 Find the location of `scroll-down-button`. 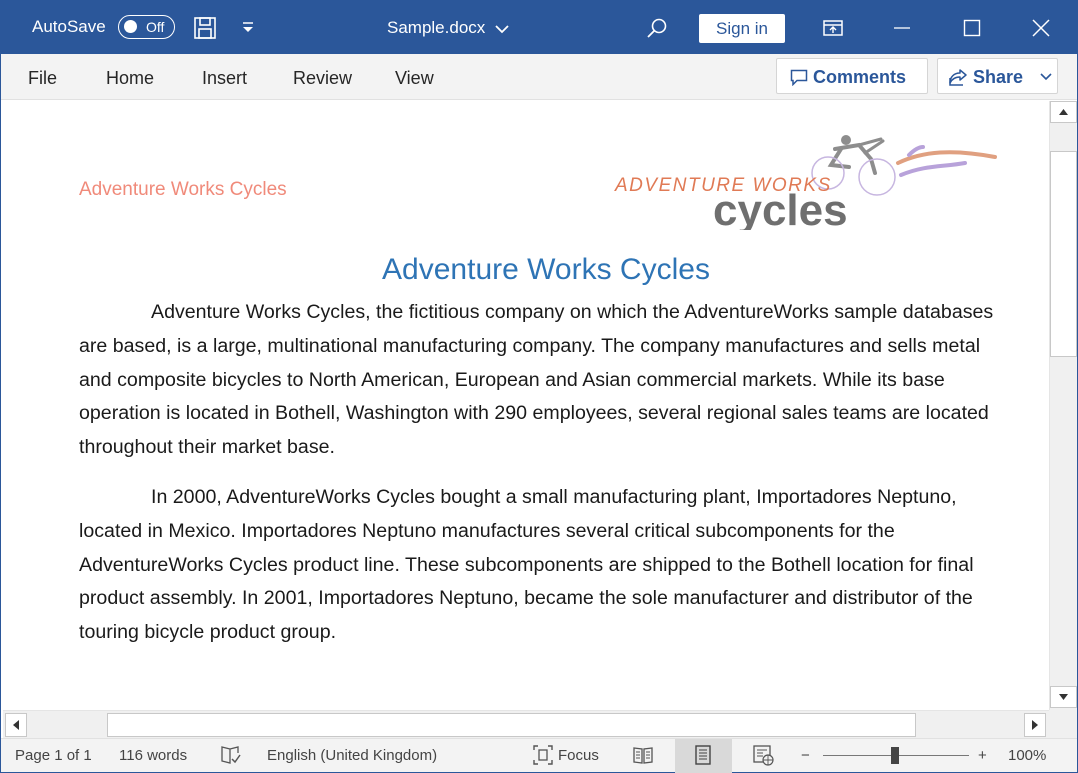

scroll-down-button is located at coordinates (1063, 697).